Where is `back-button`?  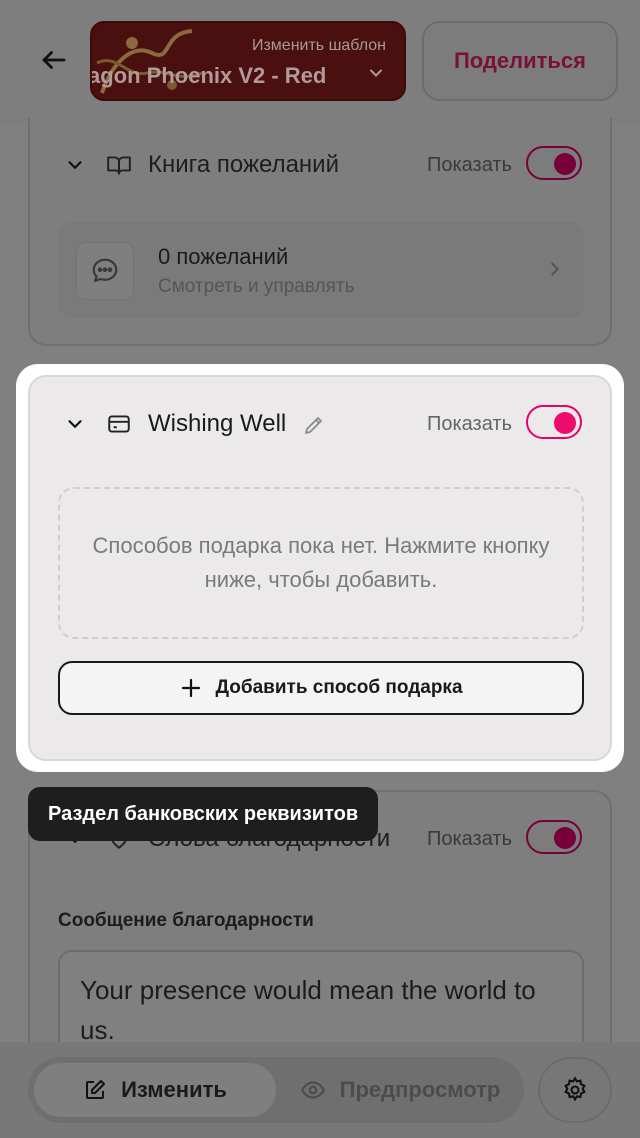
back-button is located at coordinates (54, 60).